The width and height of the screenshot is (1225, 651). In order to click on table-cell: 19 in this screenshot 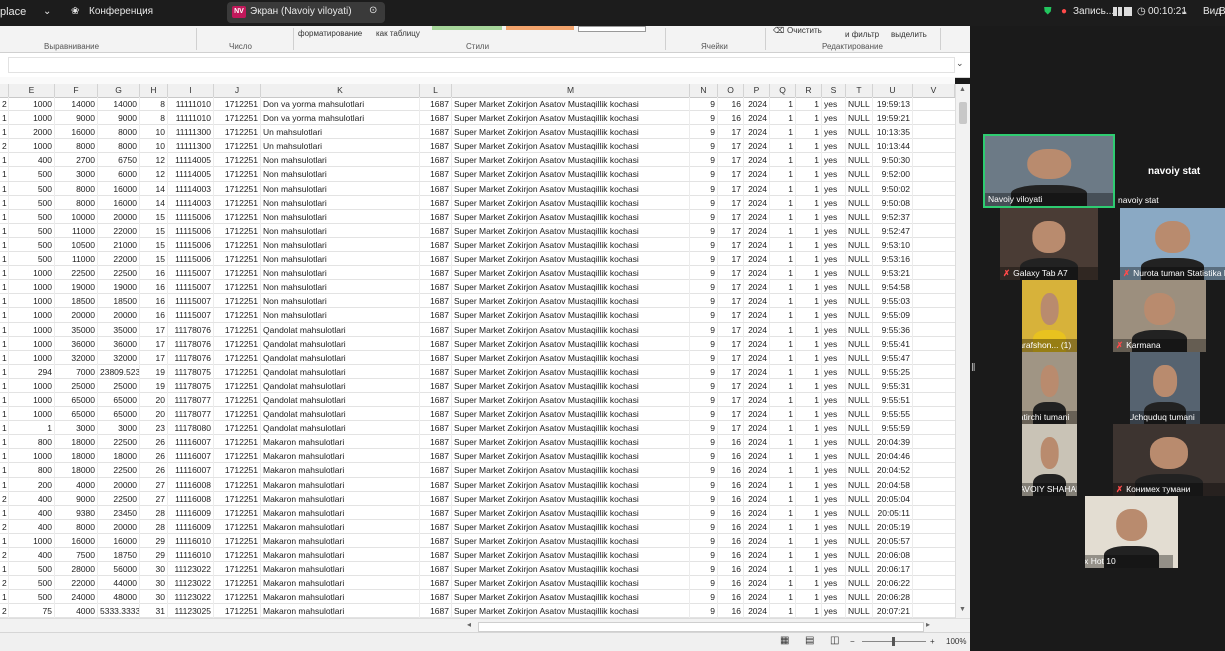, I will do `click(154, 371)`.